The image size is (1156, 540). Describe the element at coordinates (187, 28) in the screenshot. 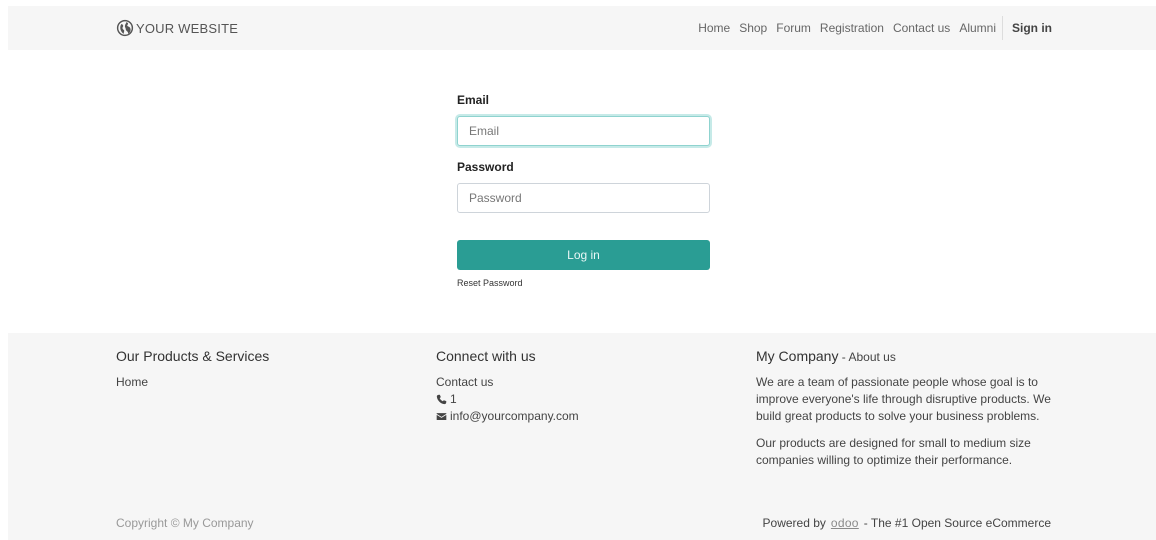

I see `site-logo-text: YOUR WEBSITE` at that location.